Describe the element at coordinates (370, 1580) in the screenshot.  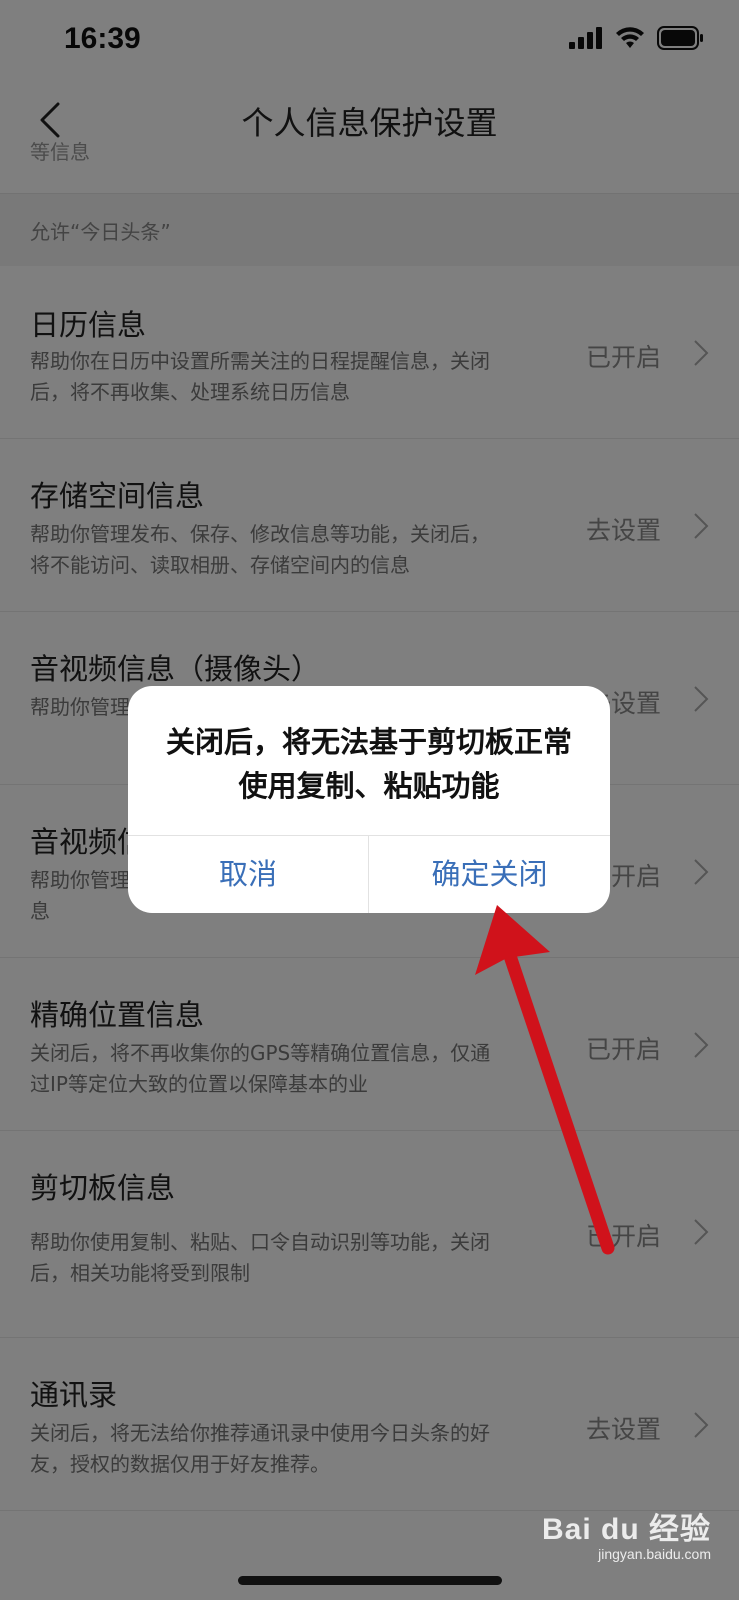
I see `home-indicator` at that location.